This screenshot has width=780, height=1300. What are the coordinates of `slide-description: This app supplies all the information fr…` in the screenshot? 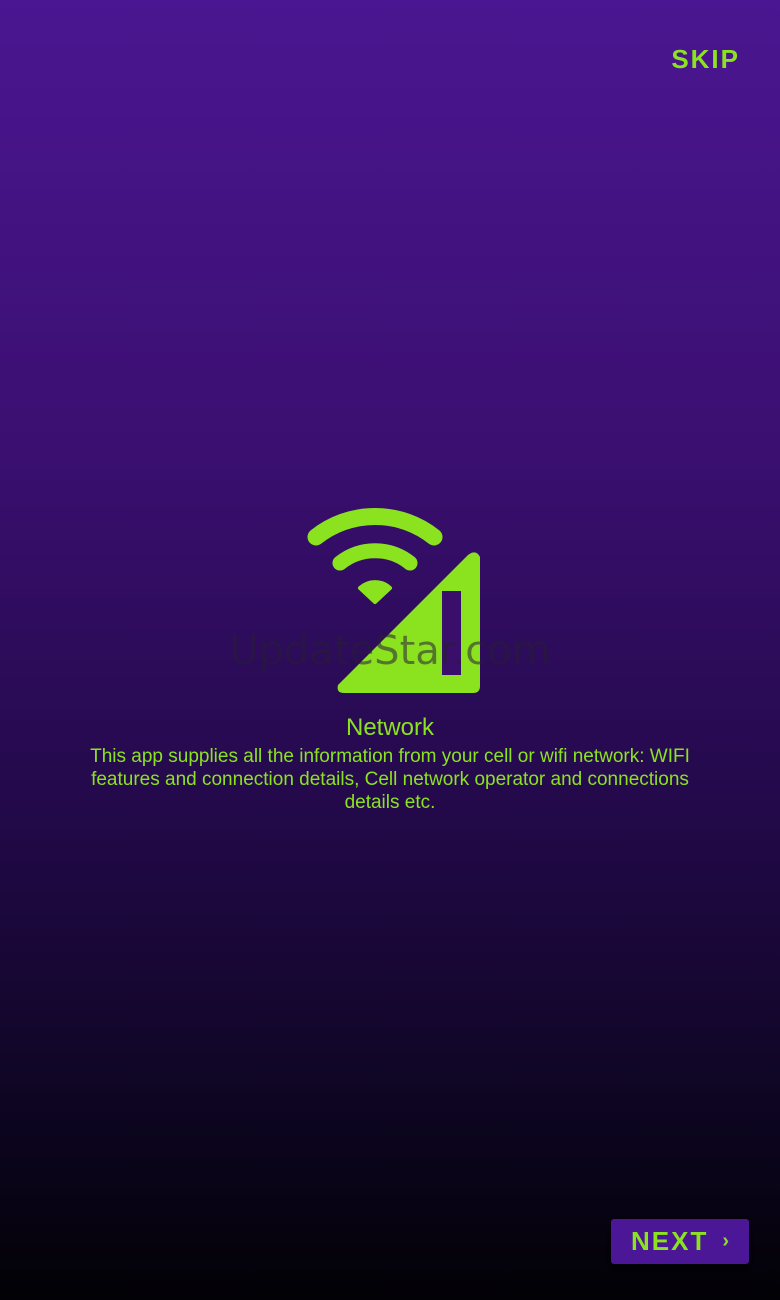 It's located at (390, 779).